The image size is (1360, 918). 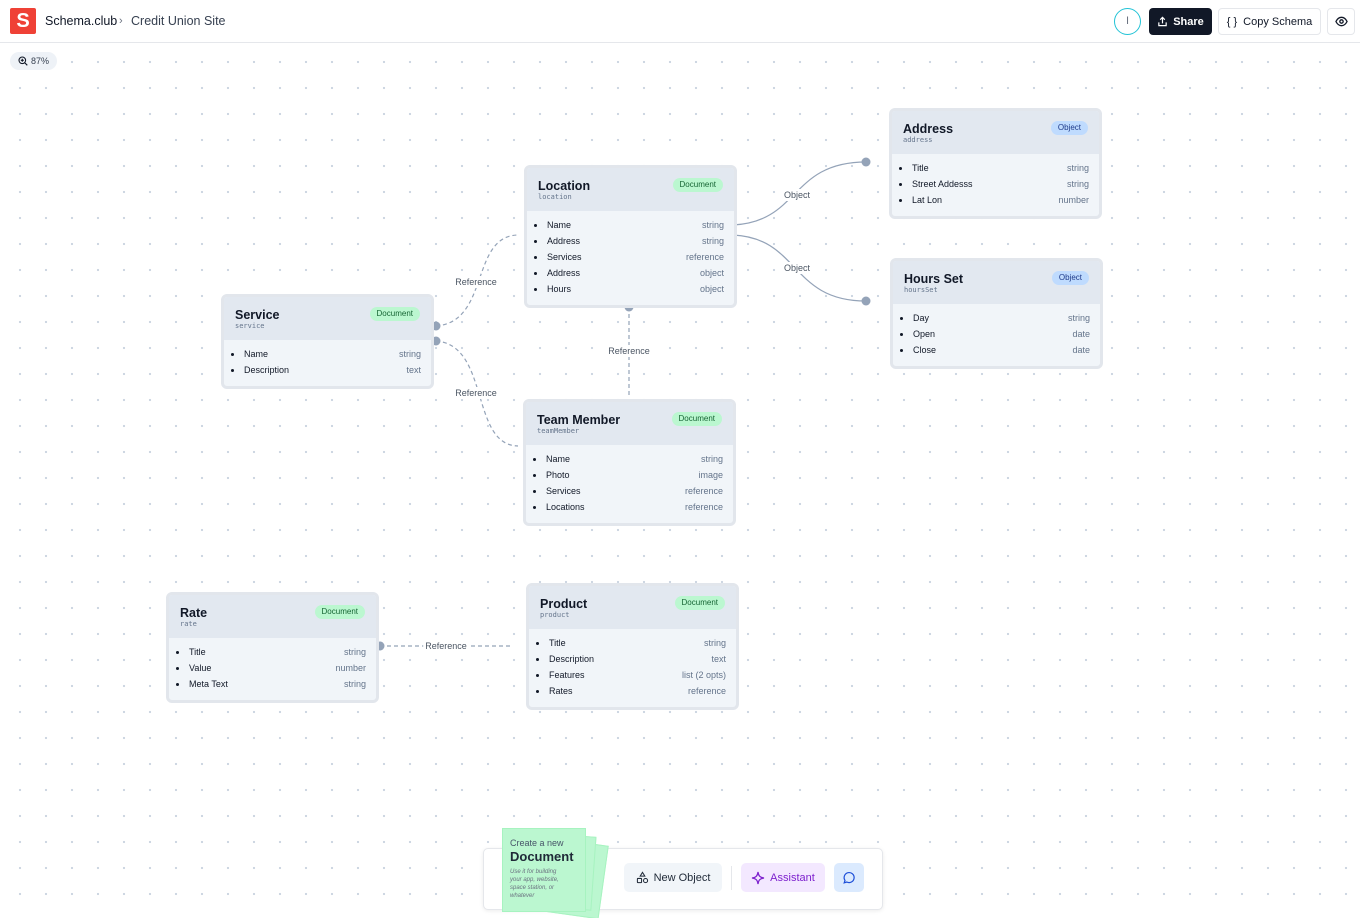 I want to click on preview-button, so click(x=1341, y=21).